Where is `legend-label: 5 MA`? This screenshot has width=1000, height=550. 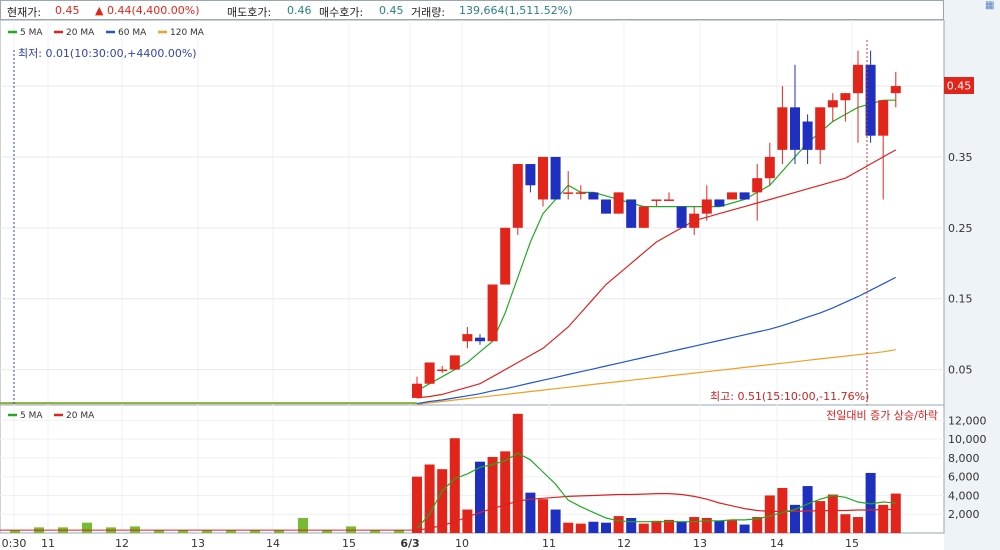
legend-label: 5 MA is located at coordinates (31, 416).